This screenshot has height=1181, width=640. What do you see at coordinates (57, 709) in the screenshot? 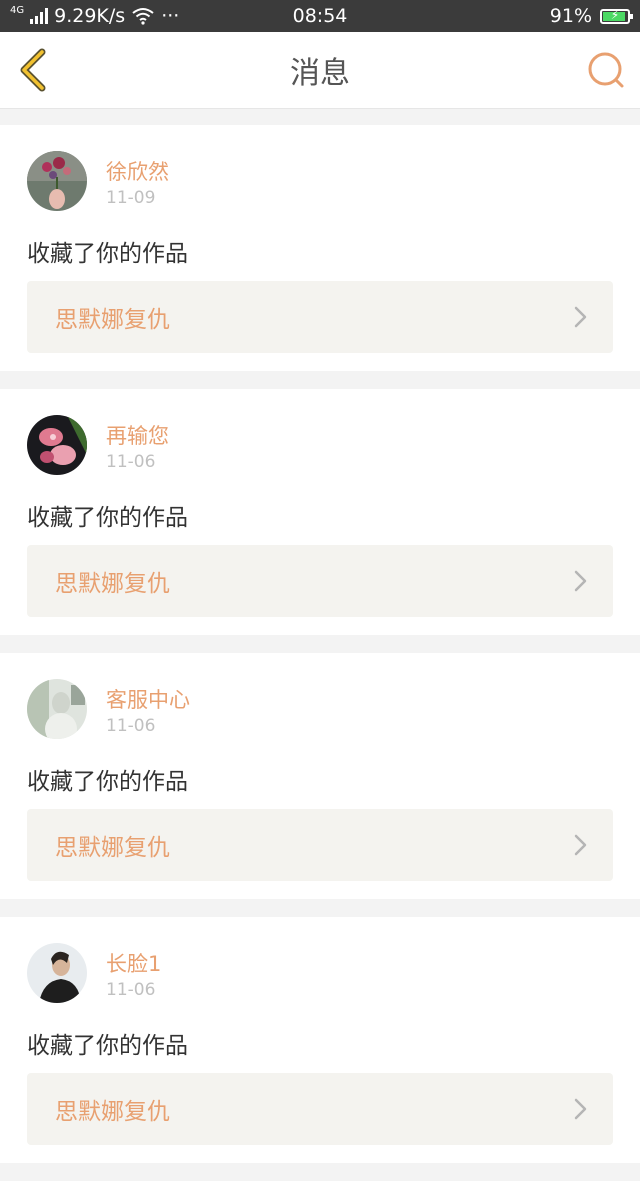
I see `blurred-photo-avatar` at bounding box center [57, 709].